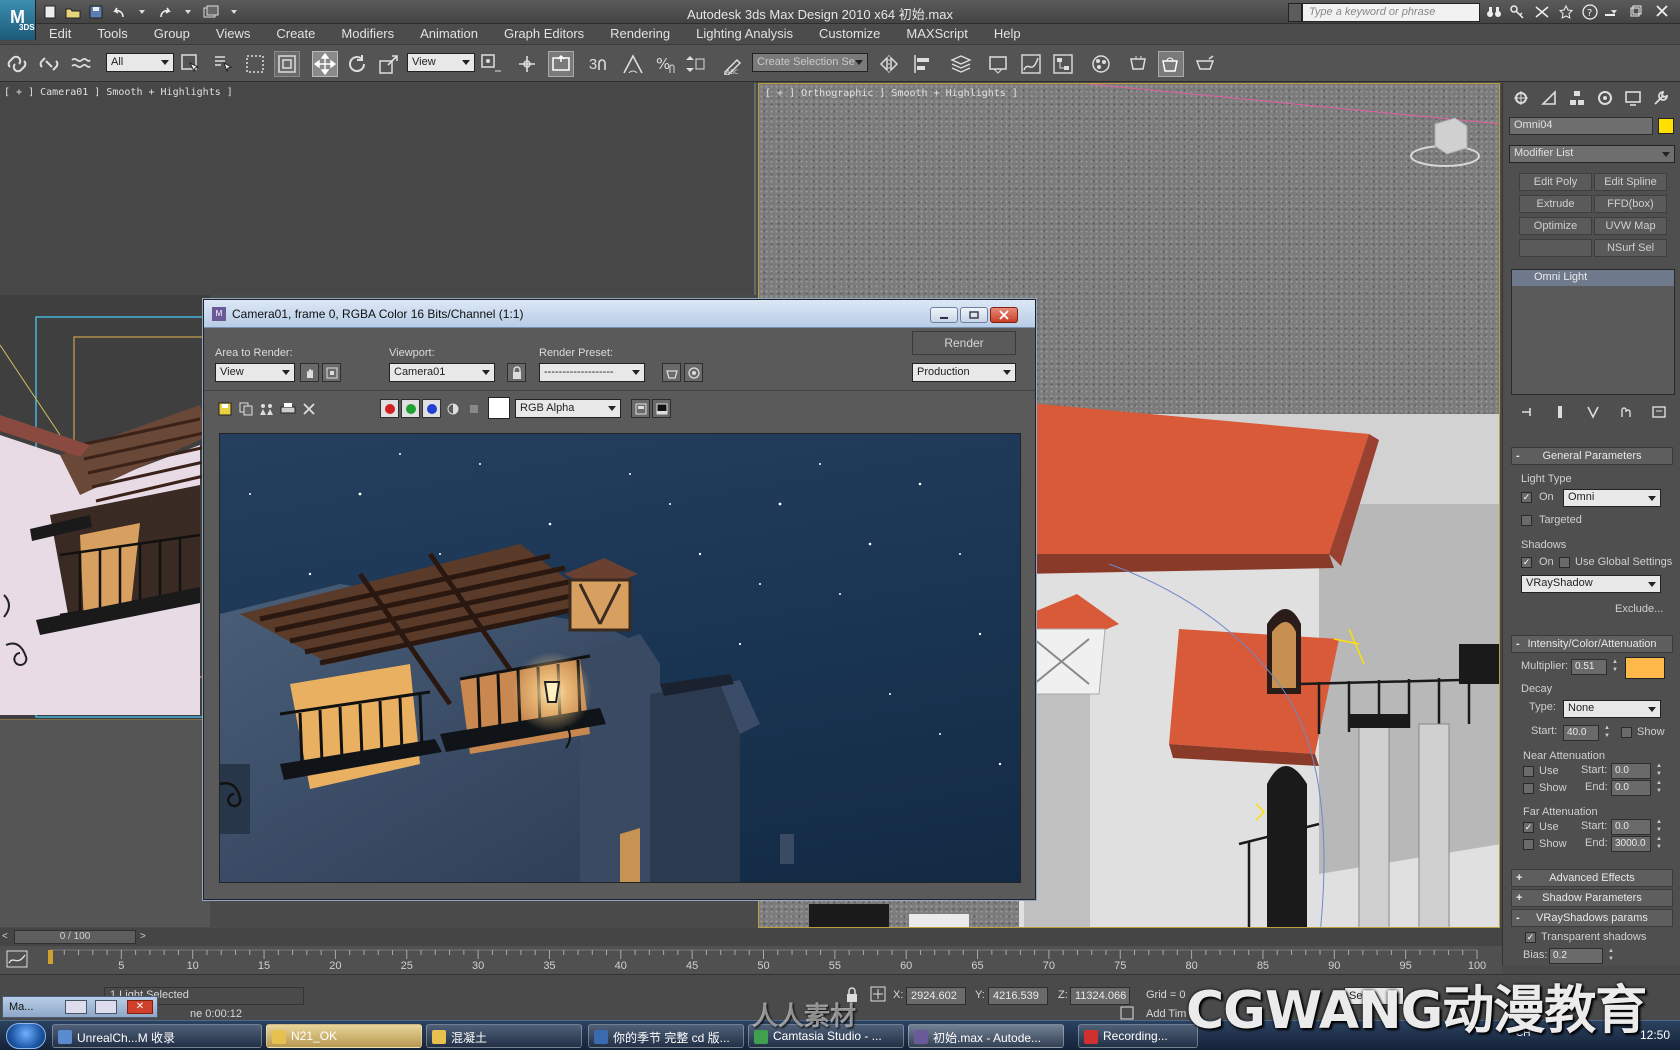  I want to click on binoculars-icon, so click(1494, 12).